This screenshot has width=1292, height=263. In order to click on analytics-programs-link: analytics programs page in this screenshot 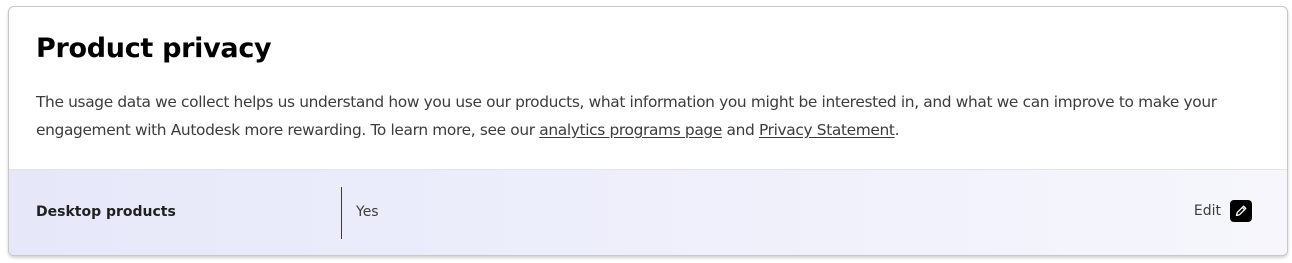, I will do `click(630, 130)`.